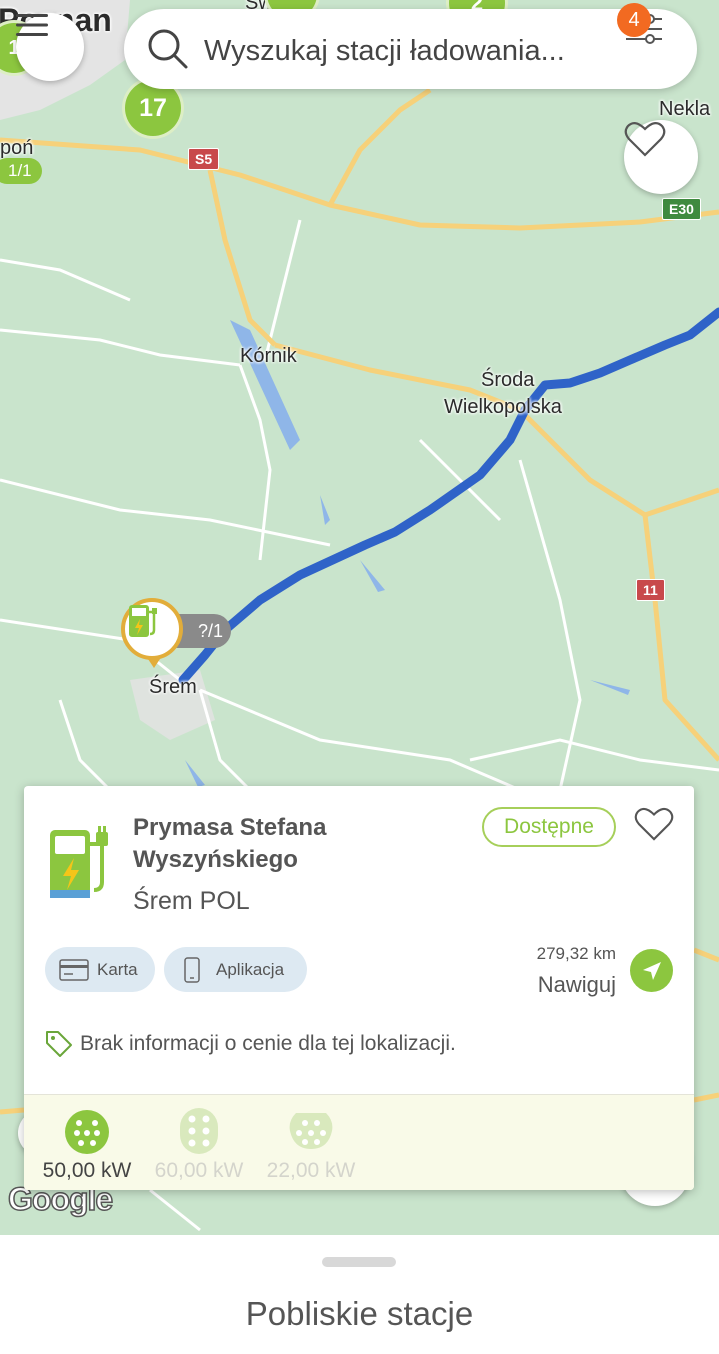 The height and width of the screenshot is (1354, 719). What do you see at coordinates (21, 171) in the screenshot?
I see `station-count-pill: 1/1` at bounding box center [21, 171].